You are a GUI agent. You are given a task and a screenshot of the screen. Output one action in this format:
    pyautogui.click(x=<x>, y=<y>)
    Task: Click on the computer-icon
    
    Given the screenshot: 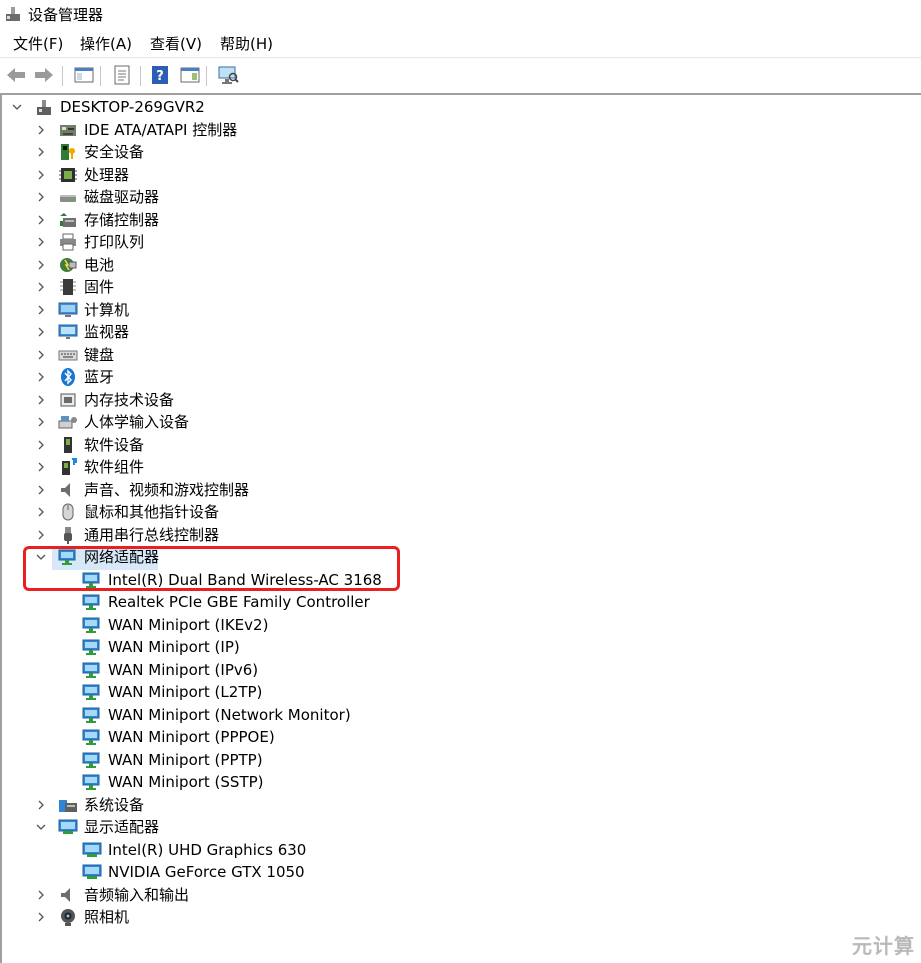 What is the action you would take?
    pyautogui.click(x=68, y=310)
    